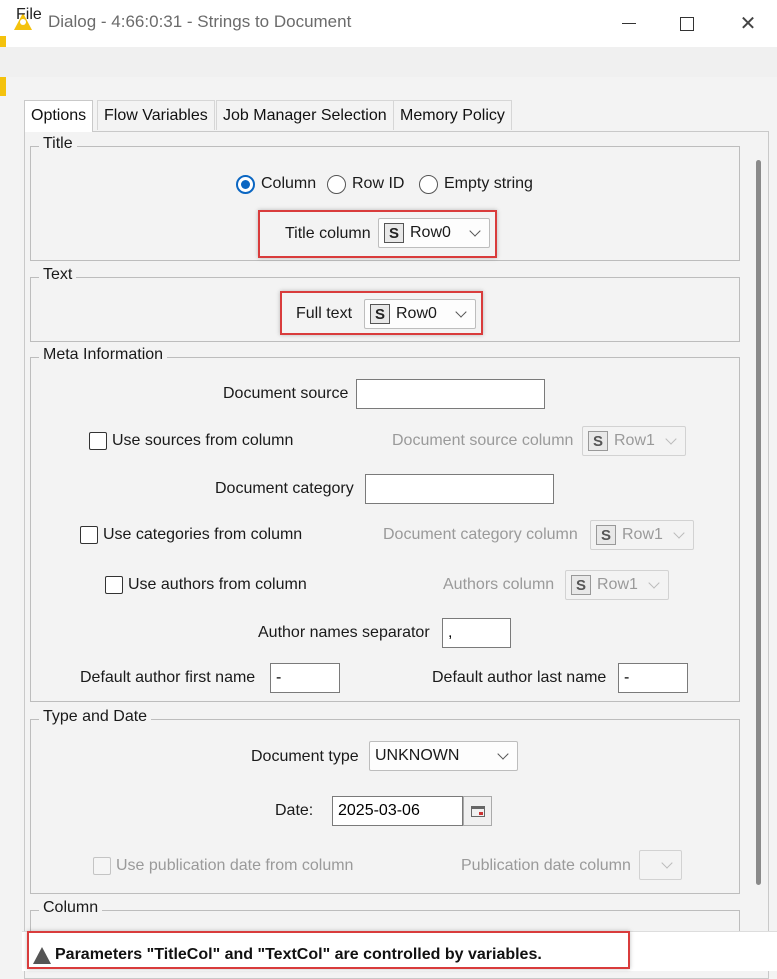 This screenshot has height=979, width=777. I want to click on status-highlight, so click(328, 950).